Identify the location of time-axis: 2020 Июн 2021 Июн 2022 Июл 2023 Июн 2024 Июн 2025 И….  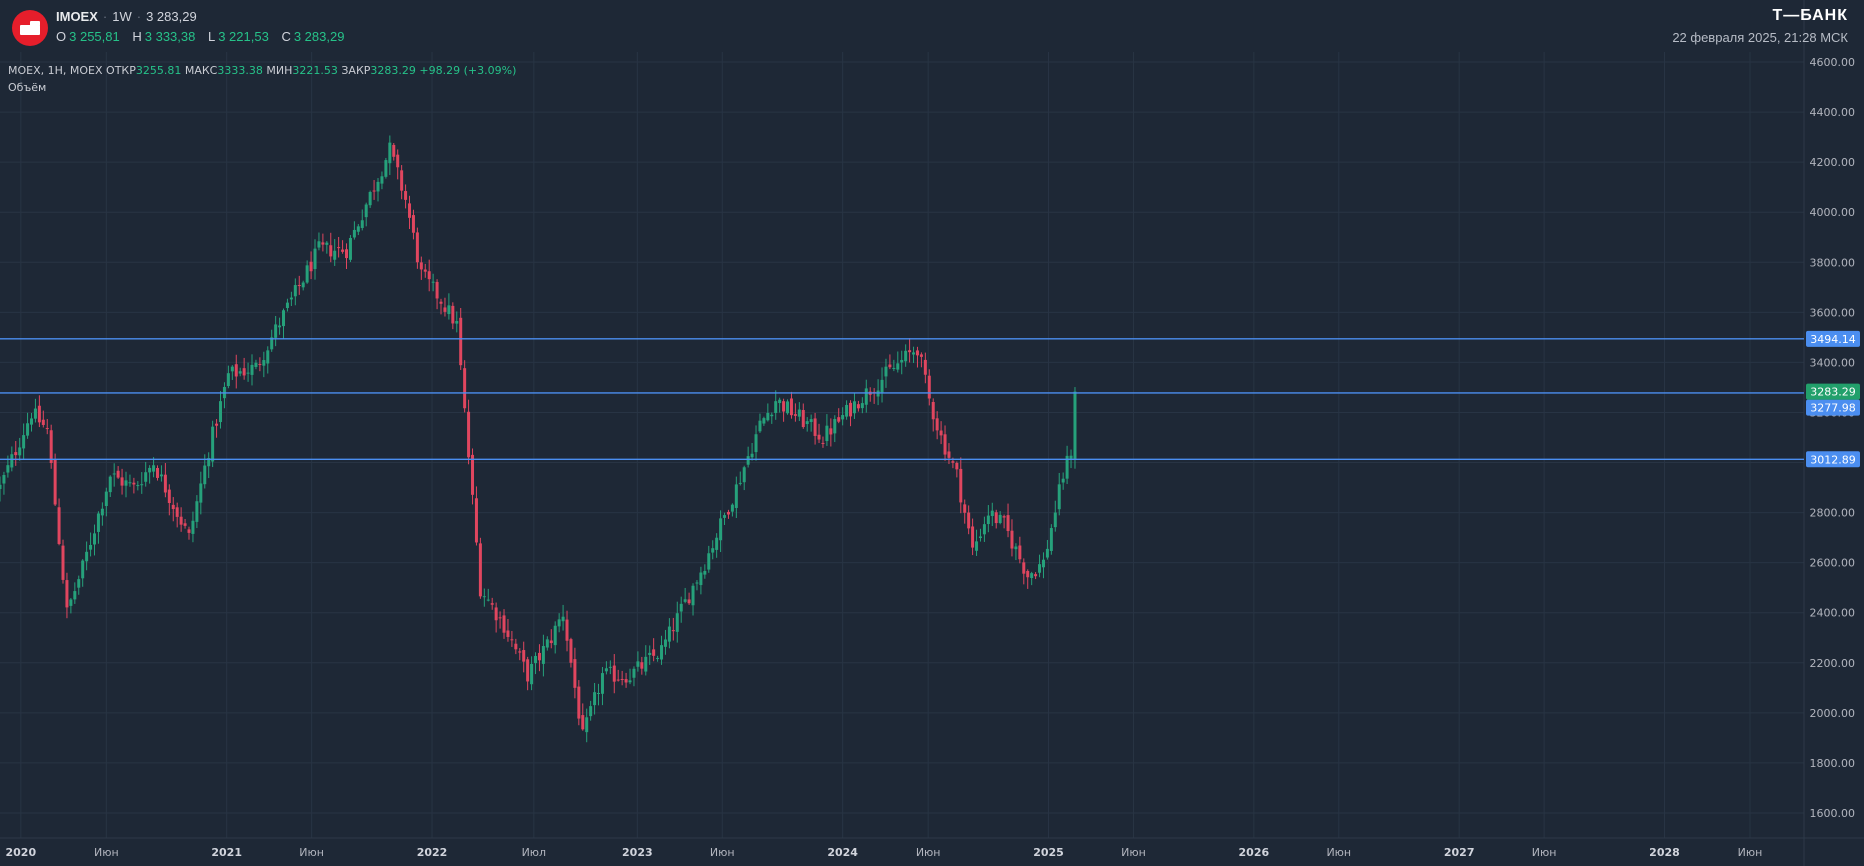
(884, 852).